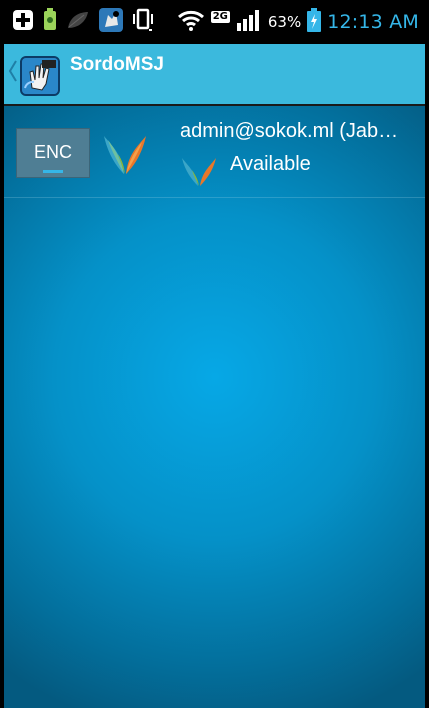  What do you see at coordinates (78, 22) in the screenshot?
I see `leaf-icon` at bounding box center [78, 22].